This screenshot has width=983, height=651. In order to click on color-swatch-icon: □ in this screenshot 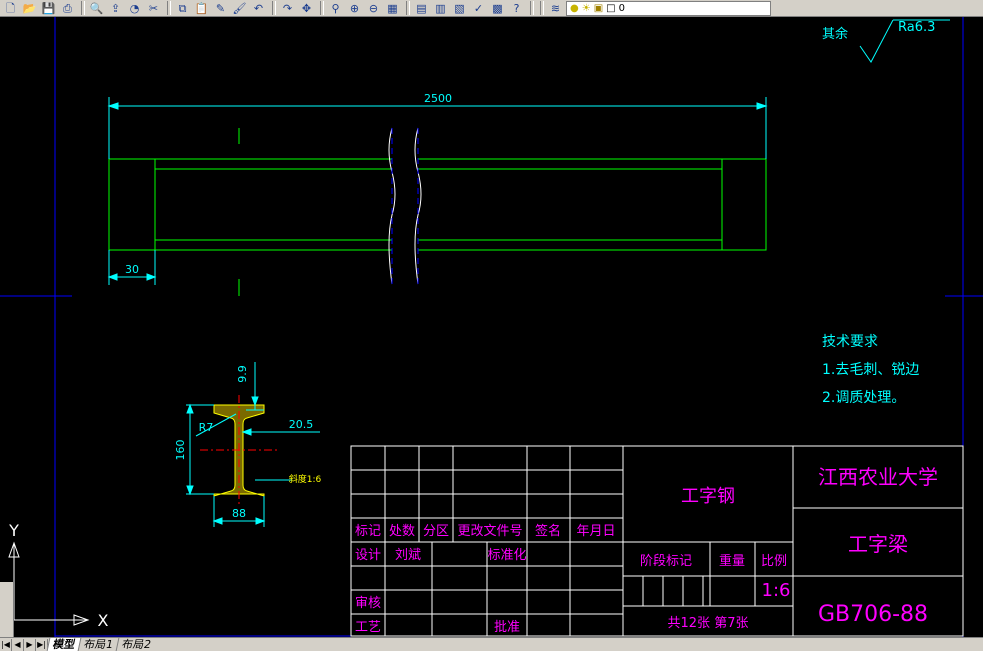, I will do `click(611, 8)`.